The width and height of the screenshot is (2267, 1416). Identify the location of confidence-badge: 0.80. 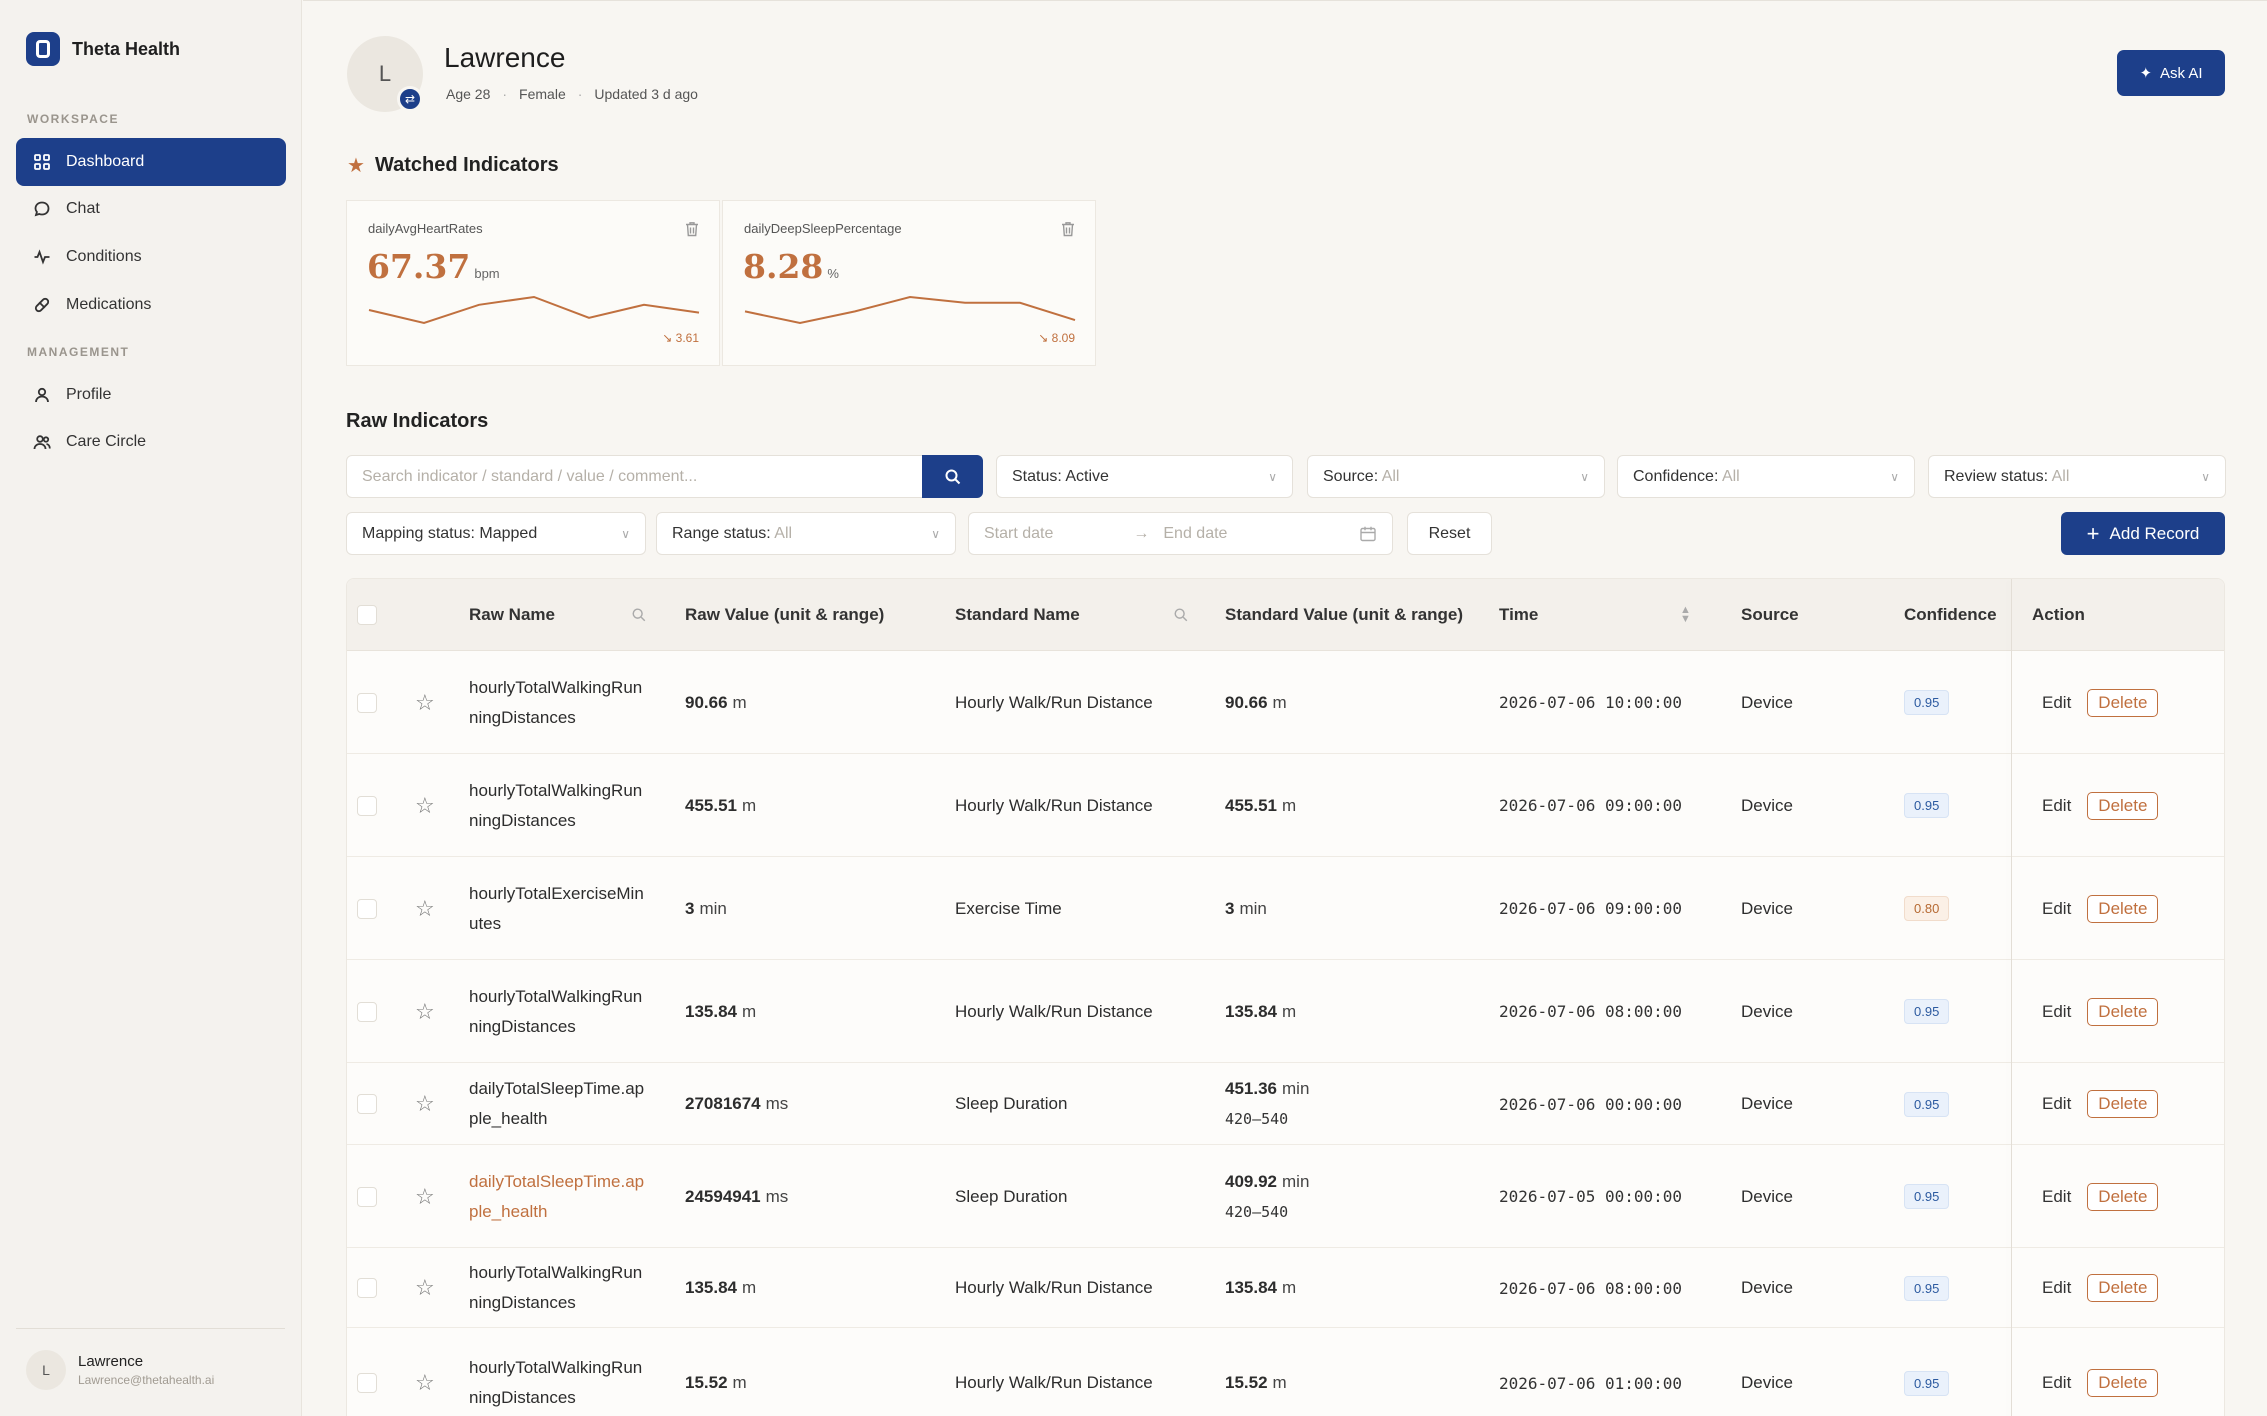
(1927, 908).